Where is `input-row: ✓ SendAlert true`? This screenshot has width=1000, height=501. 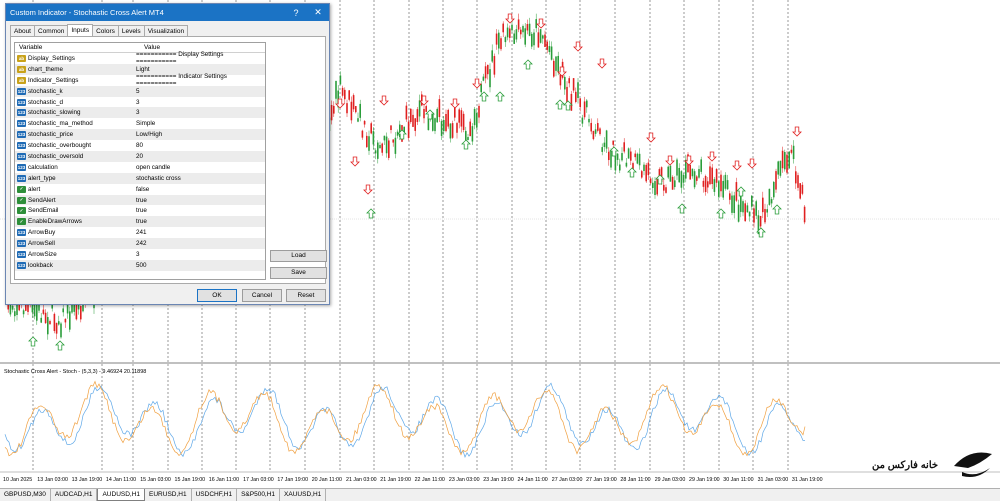 input-row: ✓ SendAlert true is located at coordinates (140, 200).